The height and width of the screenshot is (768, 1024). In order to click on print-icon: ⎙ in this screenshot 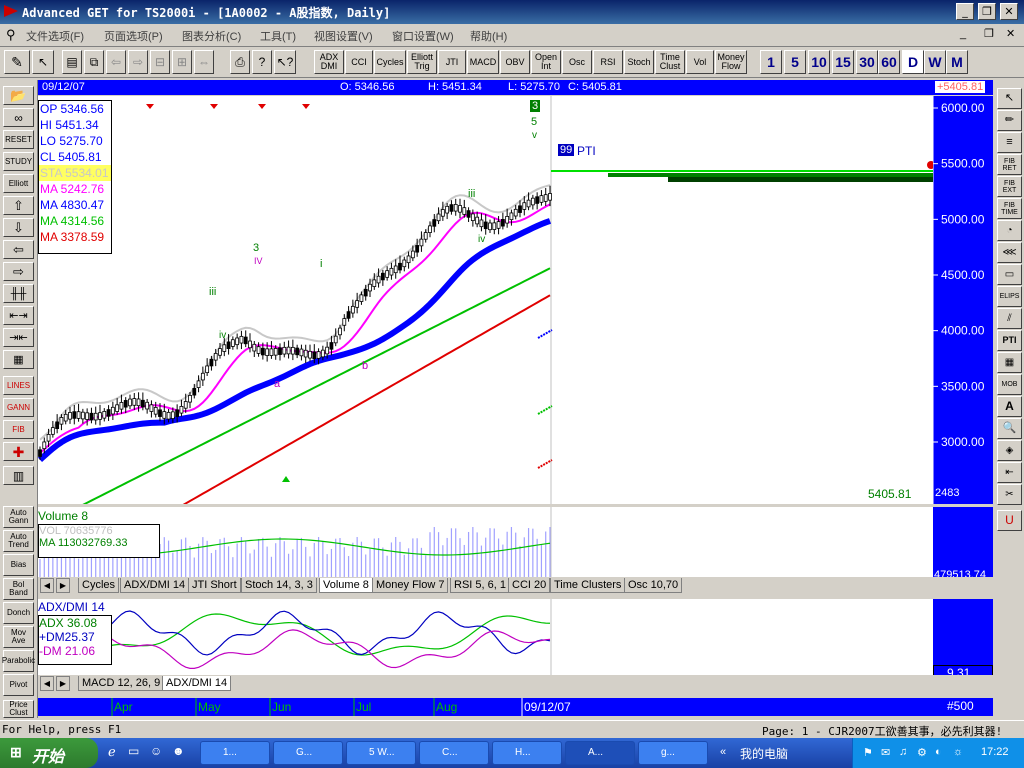, I will do `click(240, 62)`.